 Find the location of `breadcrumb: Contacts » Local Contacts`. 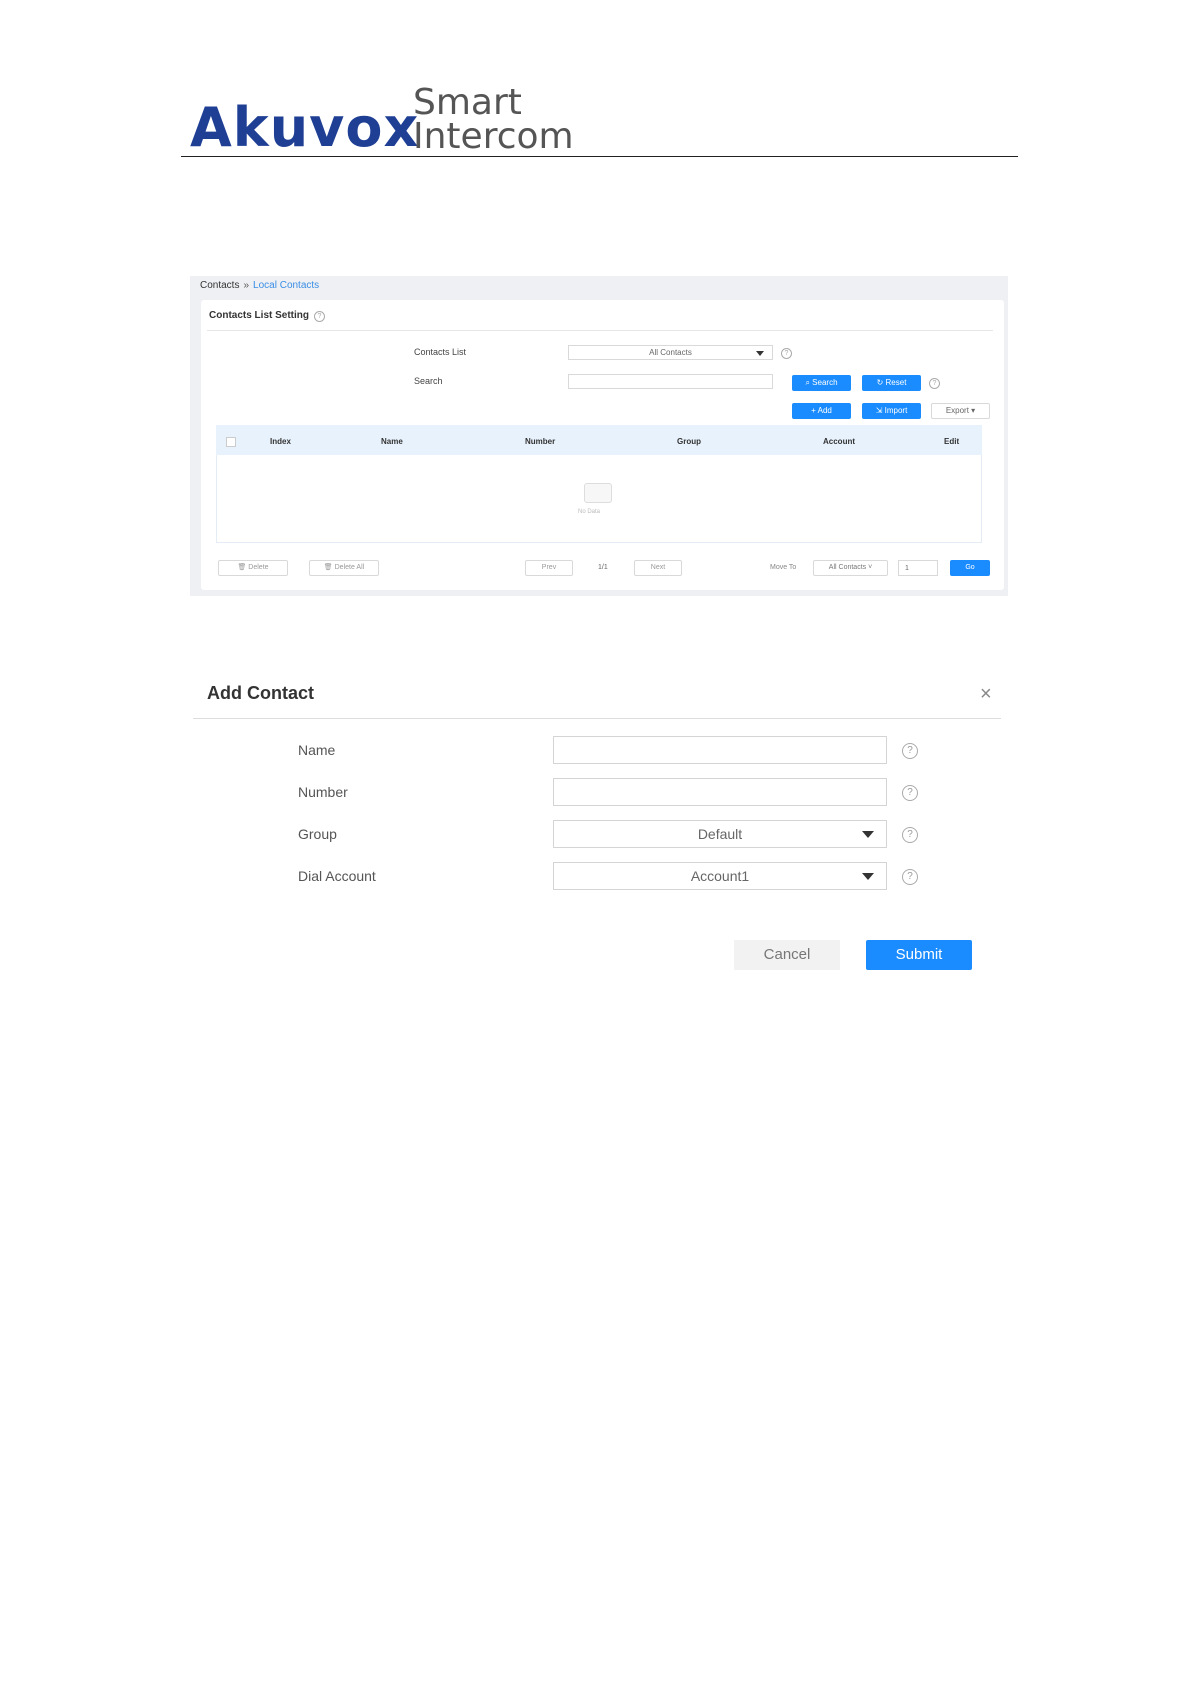

breadcrumb: Contacts » Local Contacts is located at coordinates (259, 285).